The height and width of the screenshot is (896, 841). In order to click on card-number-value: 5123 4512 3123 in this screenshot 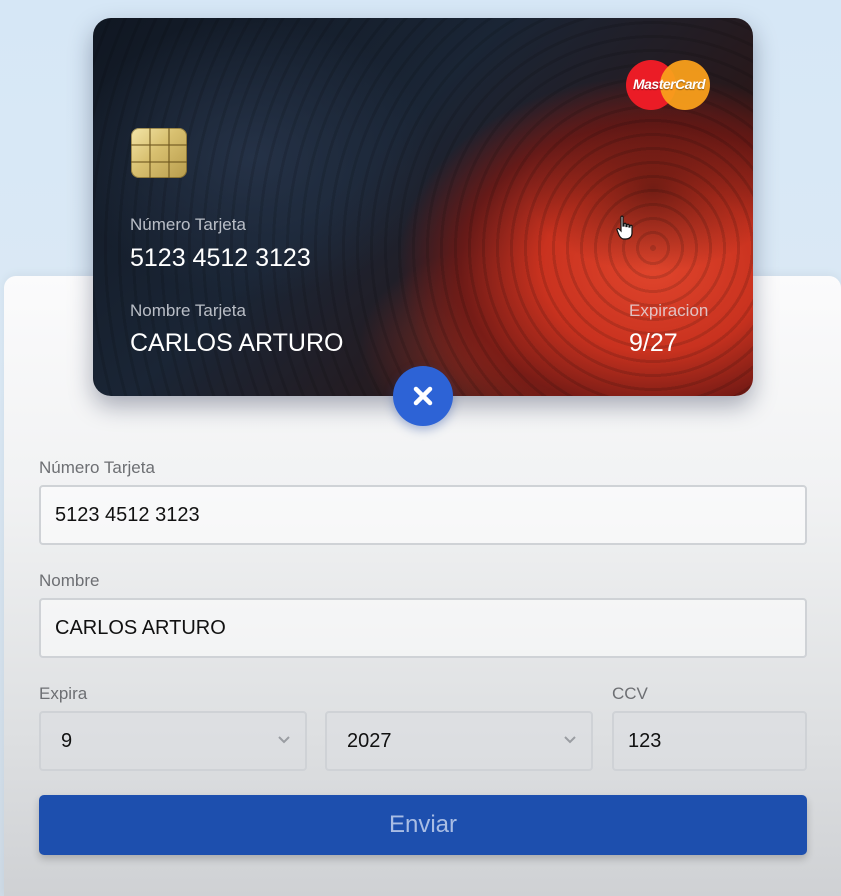, I will do `click(220, 258)`.